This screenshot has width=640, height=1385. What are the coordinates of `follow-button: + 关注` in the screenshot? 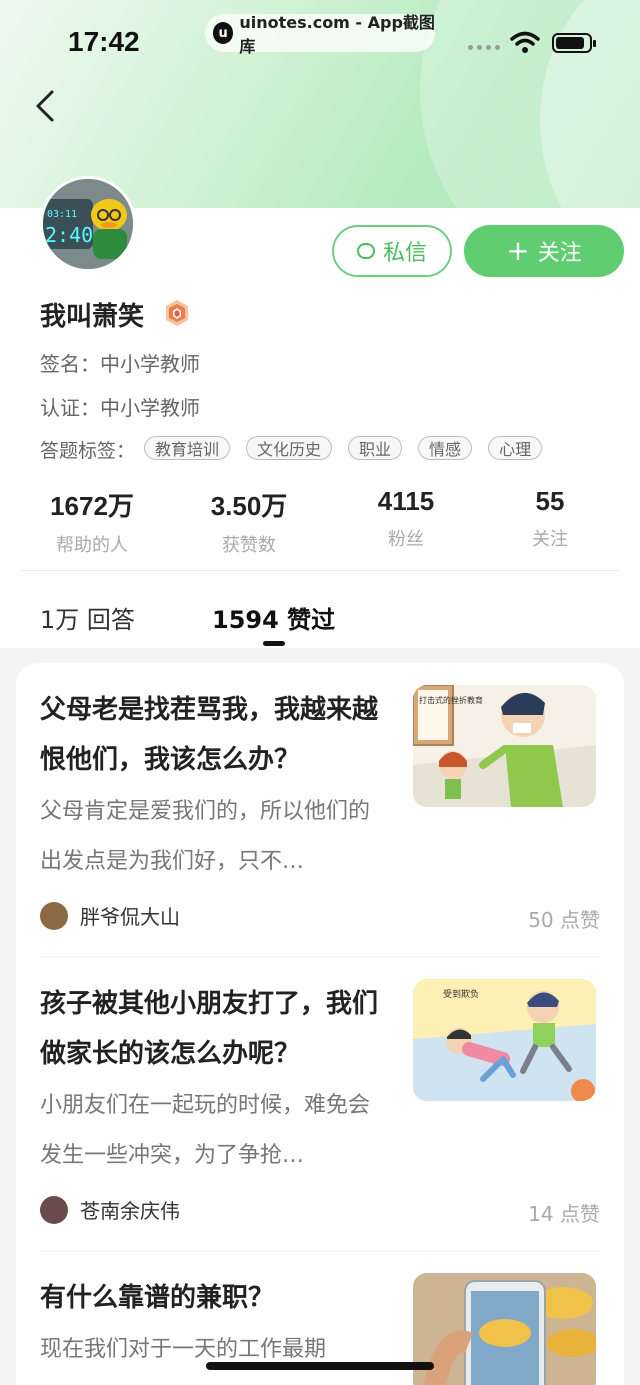 It's located at (544, 251).